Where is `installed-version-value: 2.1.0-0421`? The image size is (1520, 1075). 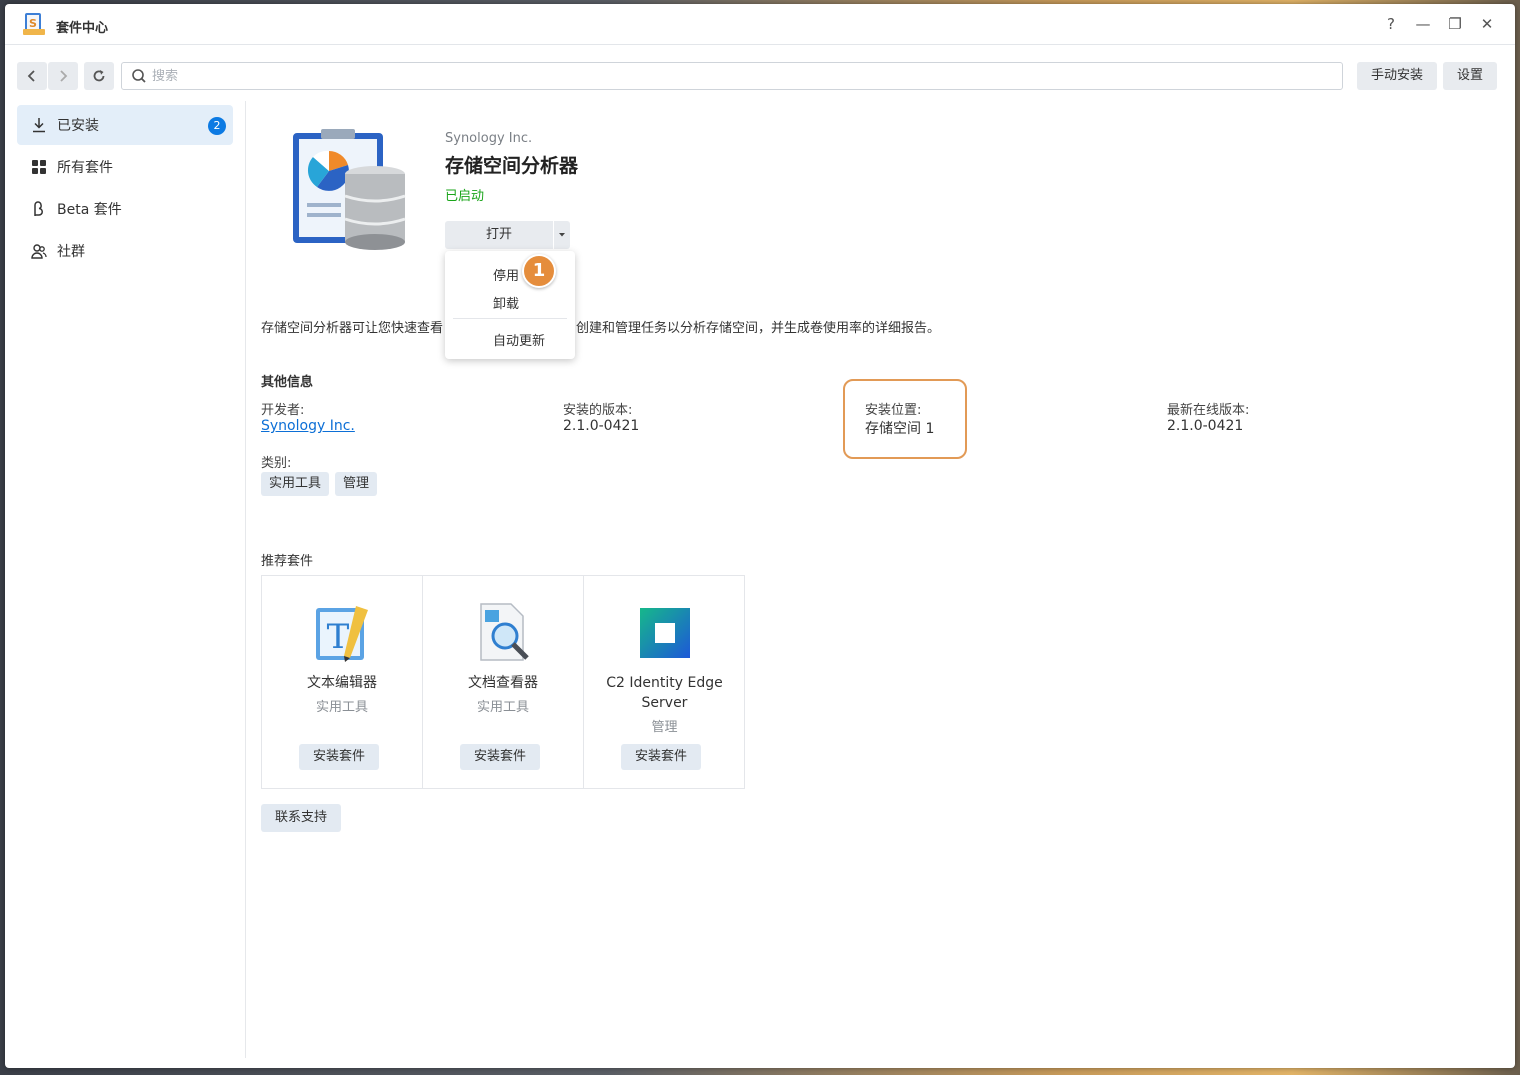 installed-version-value: 2.1.0-0421 is located at coordinates (601, 426).